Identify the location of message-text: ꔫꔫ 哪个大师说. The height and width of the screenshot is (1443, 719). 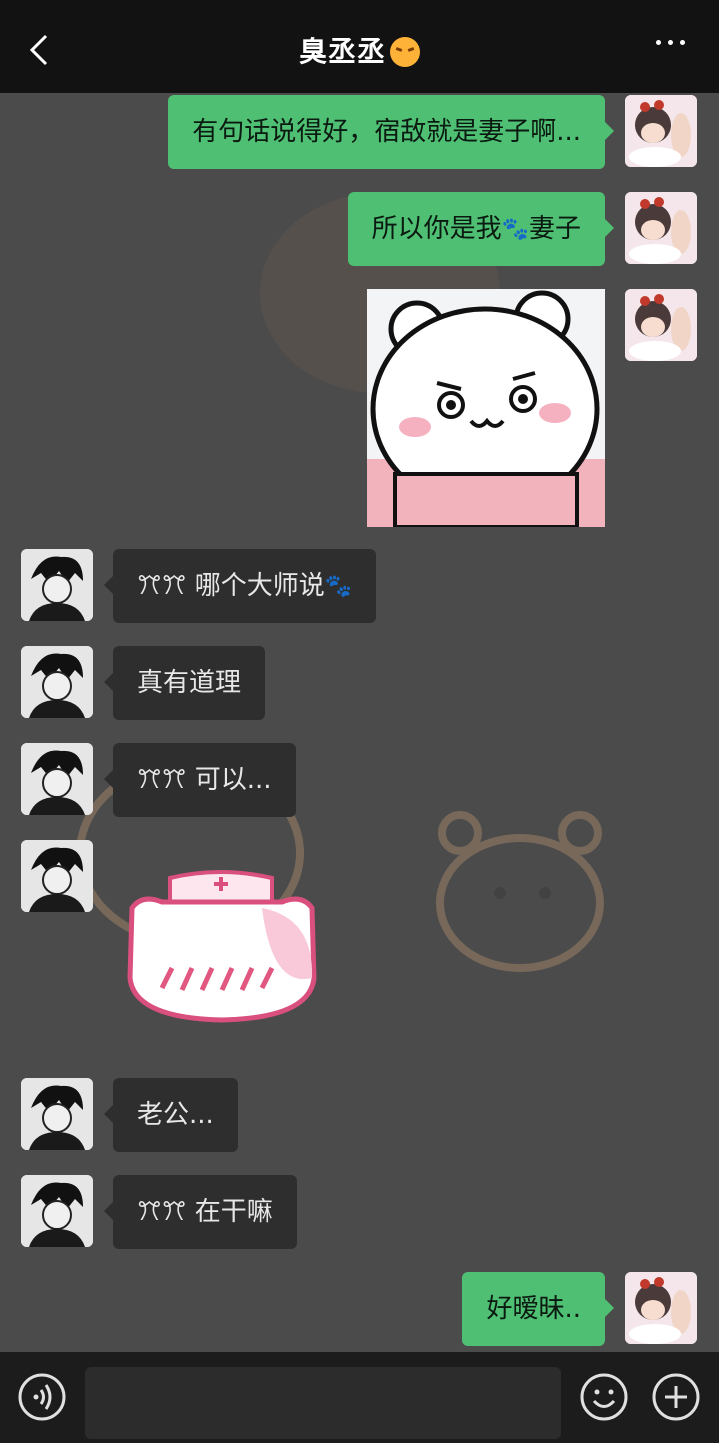
(231, 586).